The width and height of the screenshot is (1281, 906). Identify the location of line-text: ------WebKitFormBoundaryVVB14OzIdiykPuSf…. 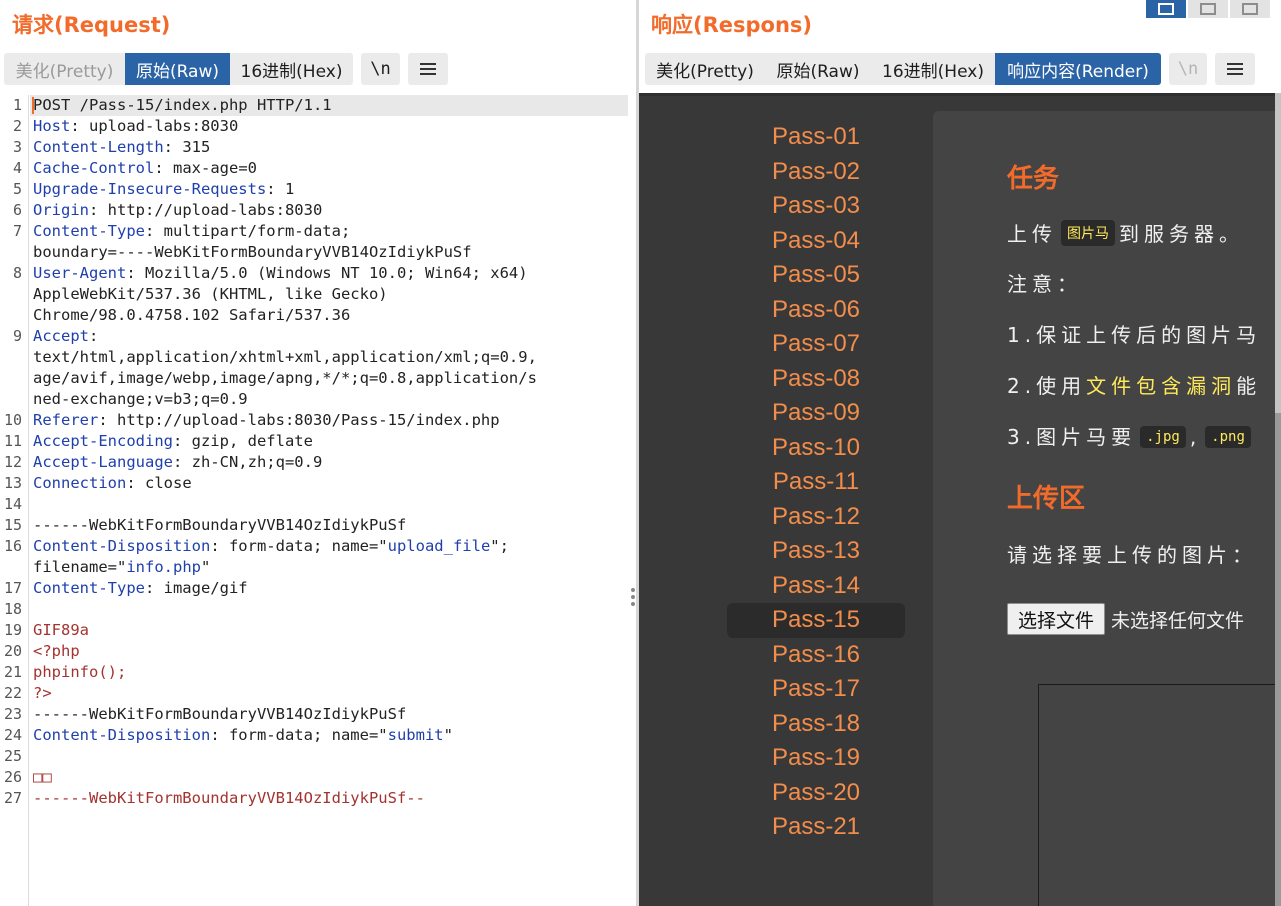
(229, 798).